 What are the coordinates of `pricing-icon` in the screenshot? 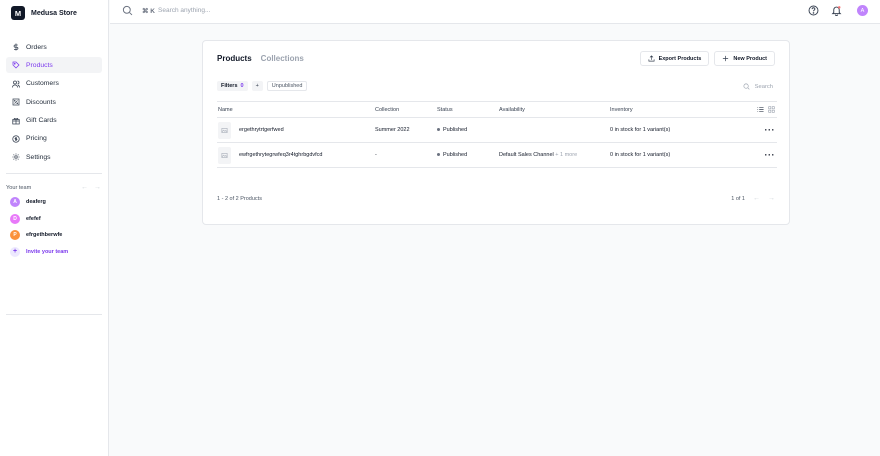 It's located at (16, 139).